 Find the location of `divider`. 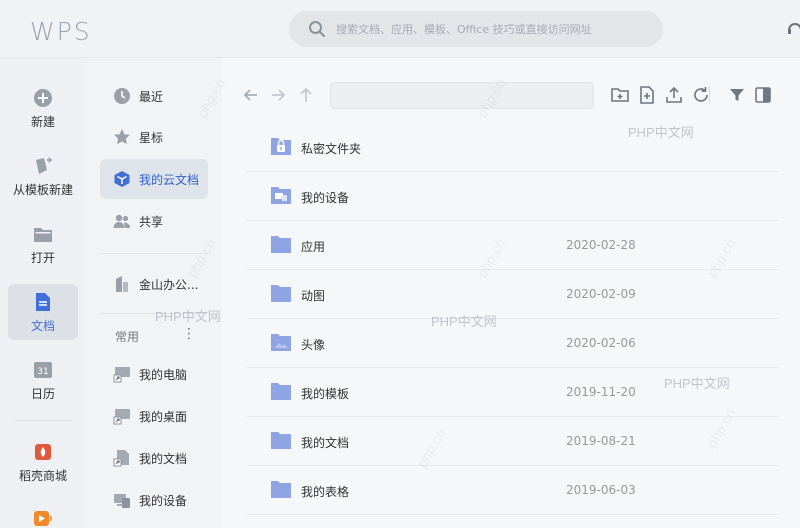

divider is located at coordinates (154, 253).